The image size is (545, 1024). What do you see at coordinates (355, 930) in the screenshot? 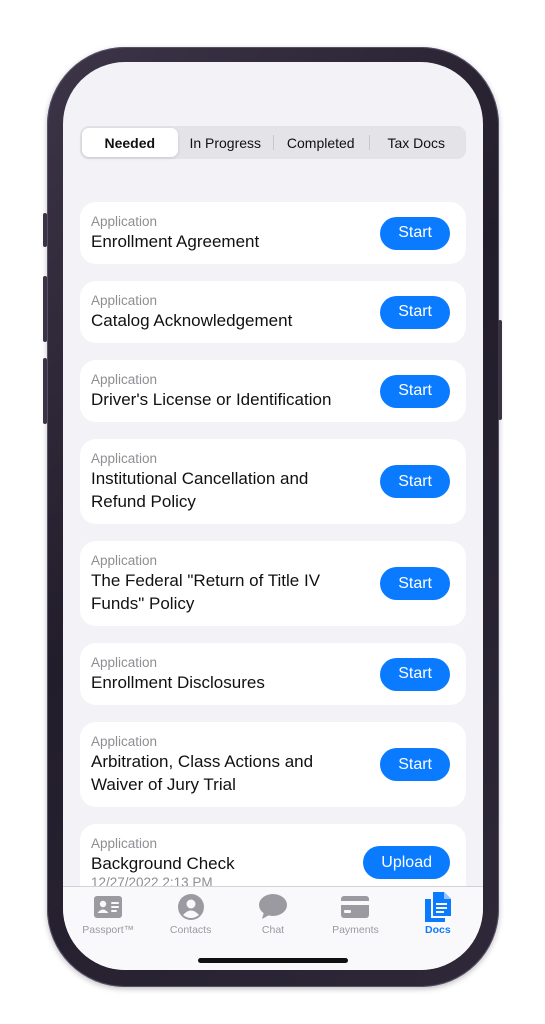
I see `tab-label: Payments` at bounding box center [355, 930].